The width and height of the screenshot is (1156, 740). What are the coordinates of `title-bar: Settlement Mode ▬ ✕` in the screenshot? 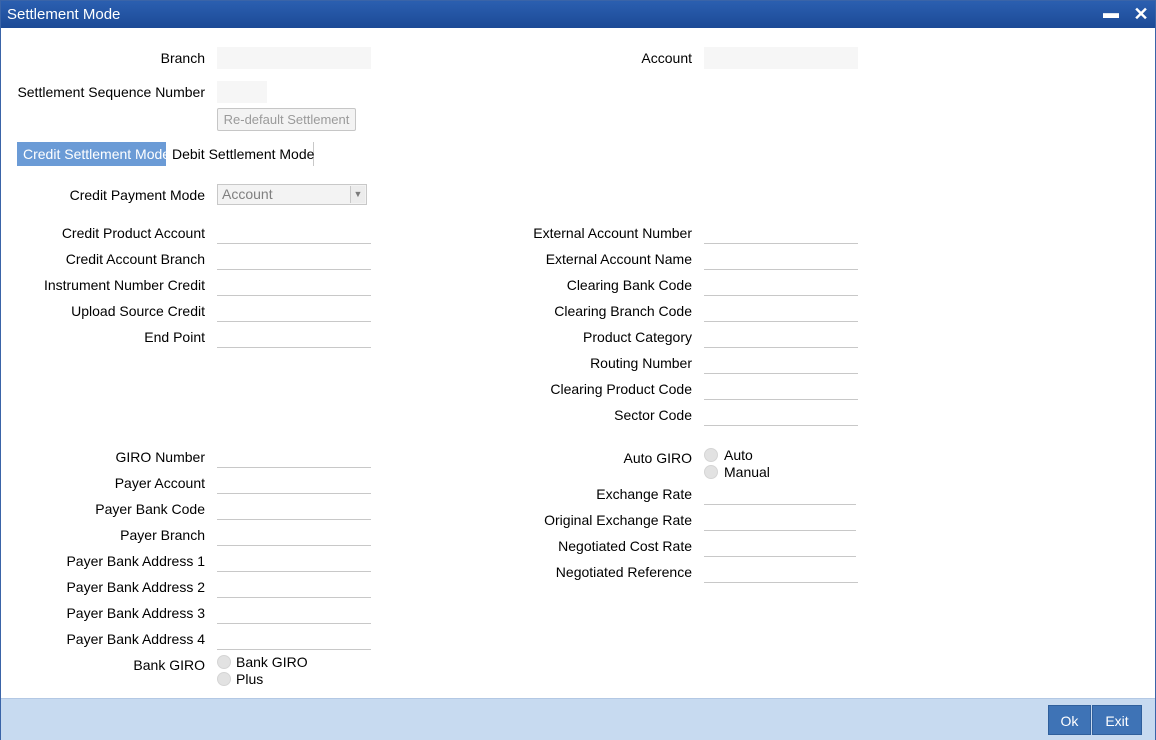 It's located at (578, 14).